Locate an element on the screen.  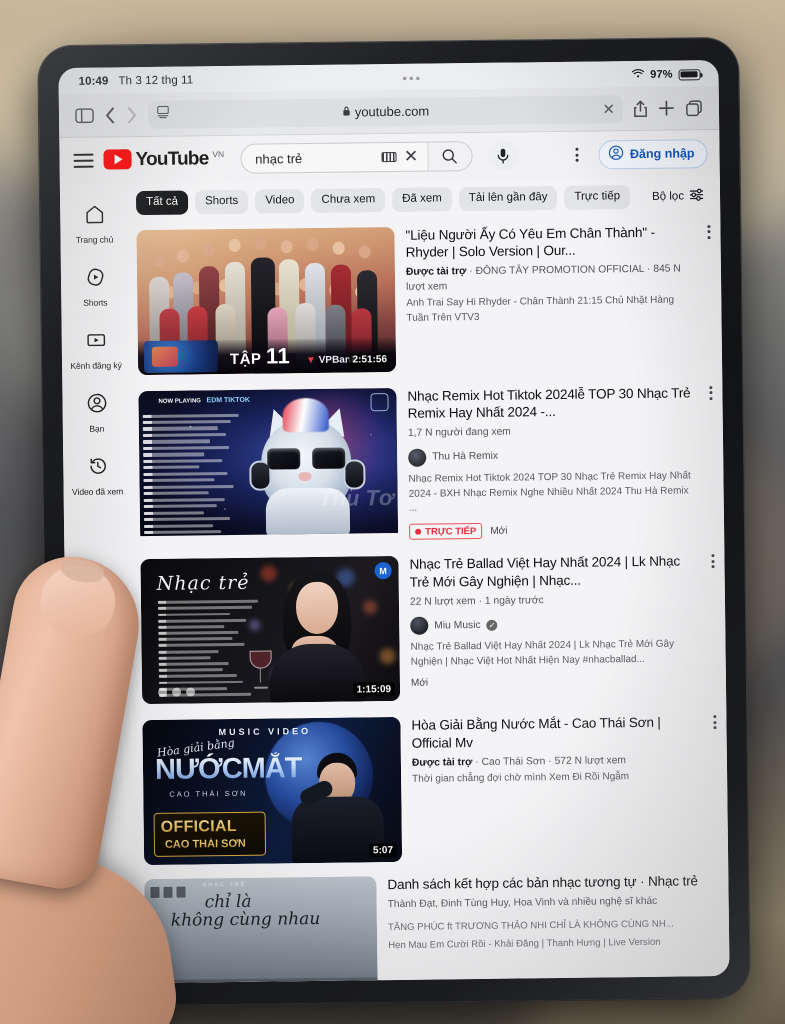
url-text: youtube.com is located at coordinates (392, 111).